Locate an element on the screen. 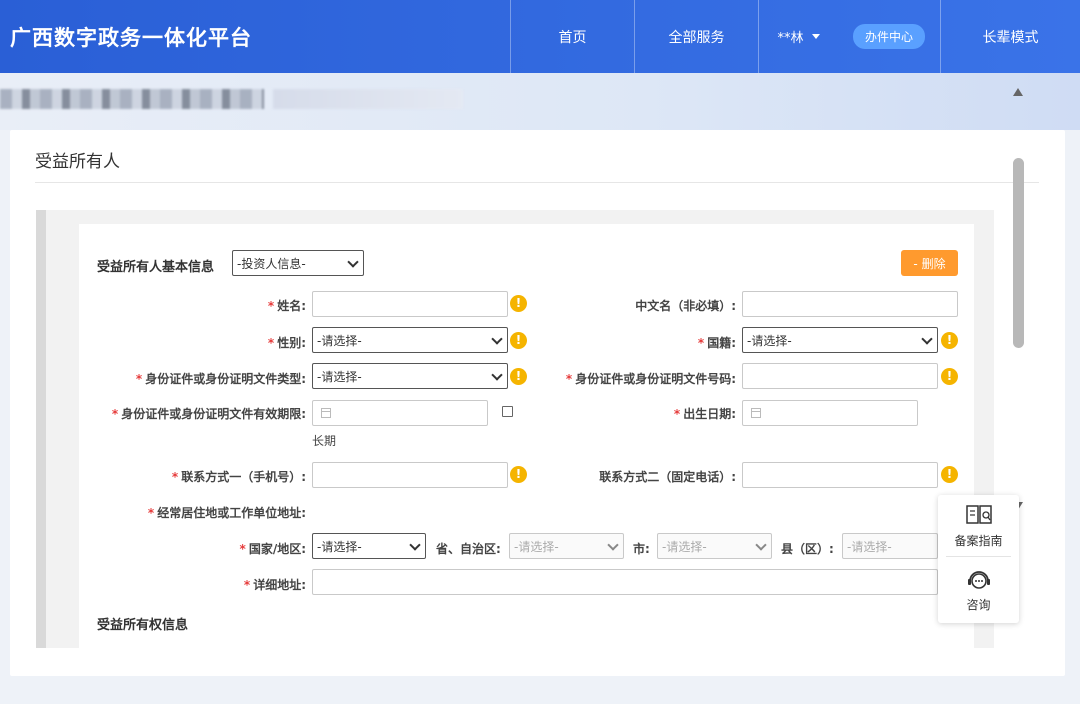 The image size is (1080, 704). gender-select-value: -请选择- is located at coordinates (339, 340).